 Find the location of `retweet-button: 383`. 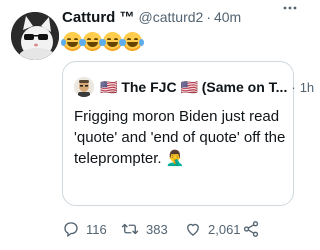

retweet-button: 383 is located at coordinates (144, 229).